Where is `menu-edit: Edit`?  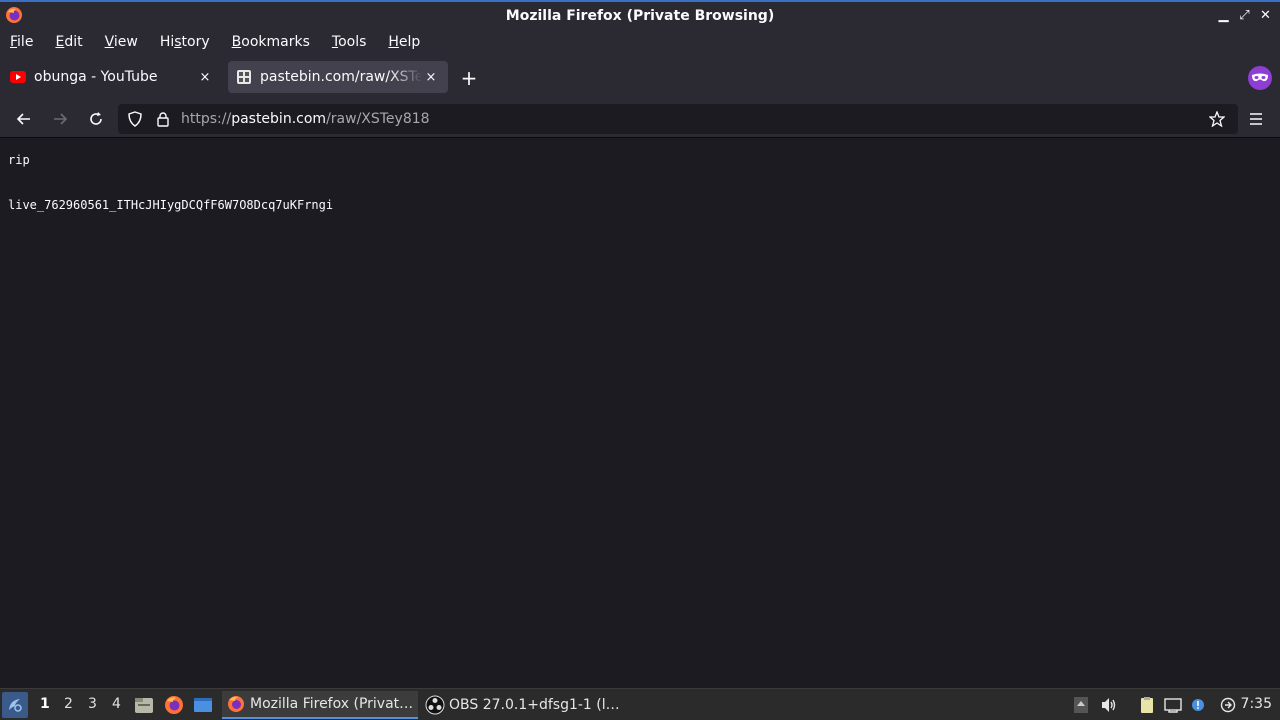
menu-edit: Edit is located at coordinates (68, 42).